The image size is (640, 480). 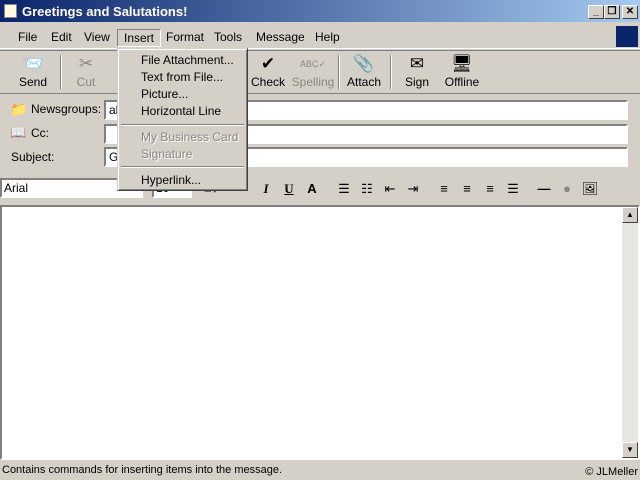 I want to click on check-names-icon: ✔, so click(x=268, y=63).